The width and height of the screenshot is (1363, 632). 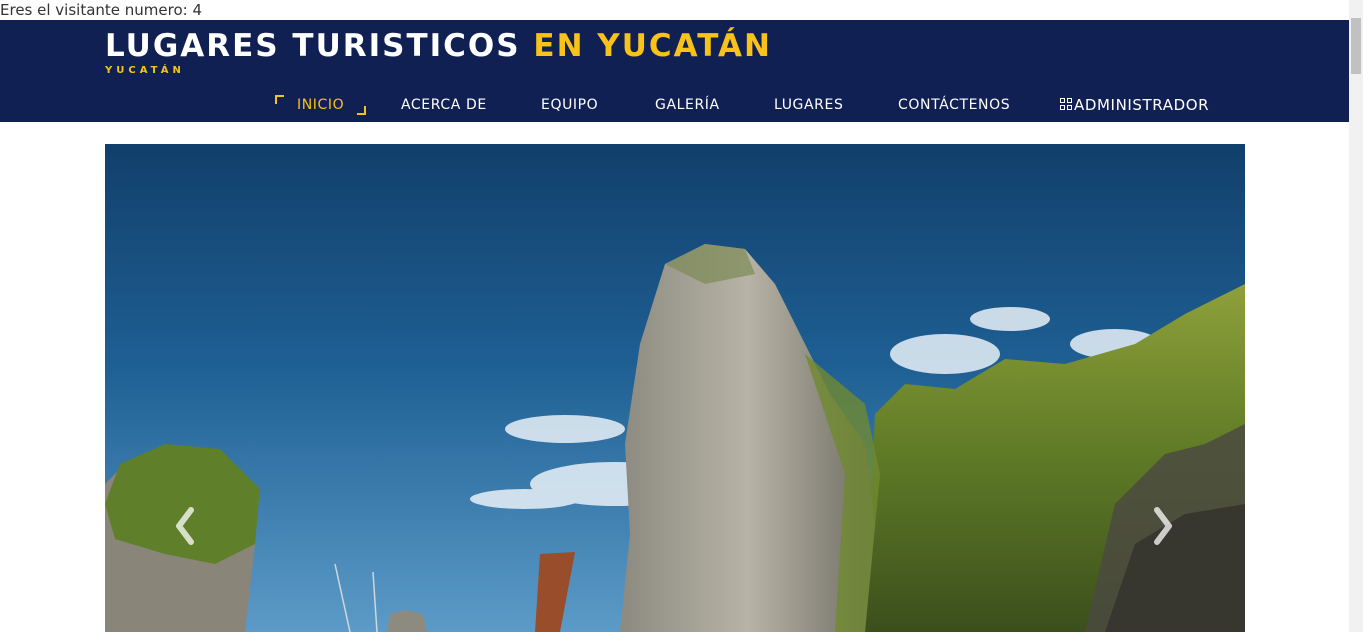 I want to click on nav-item-label: EQUIPO, so click(x=570, y=105).